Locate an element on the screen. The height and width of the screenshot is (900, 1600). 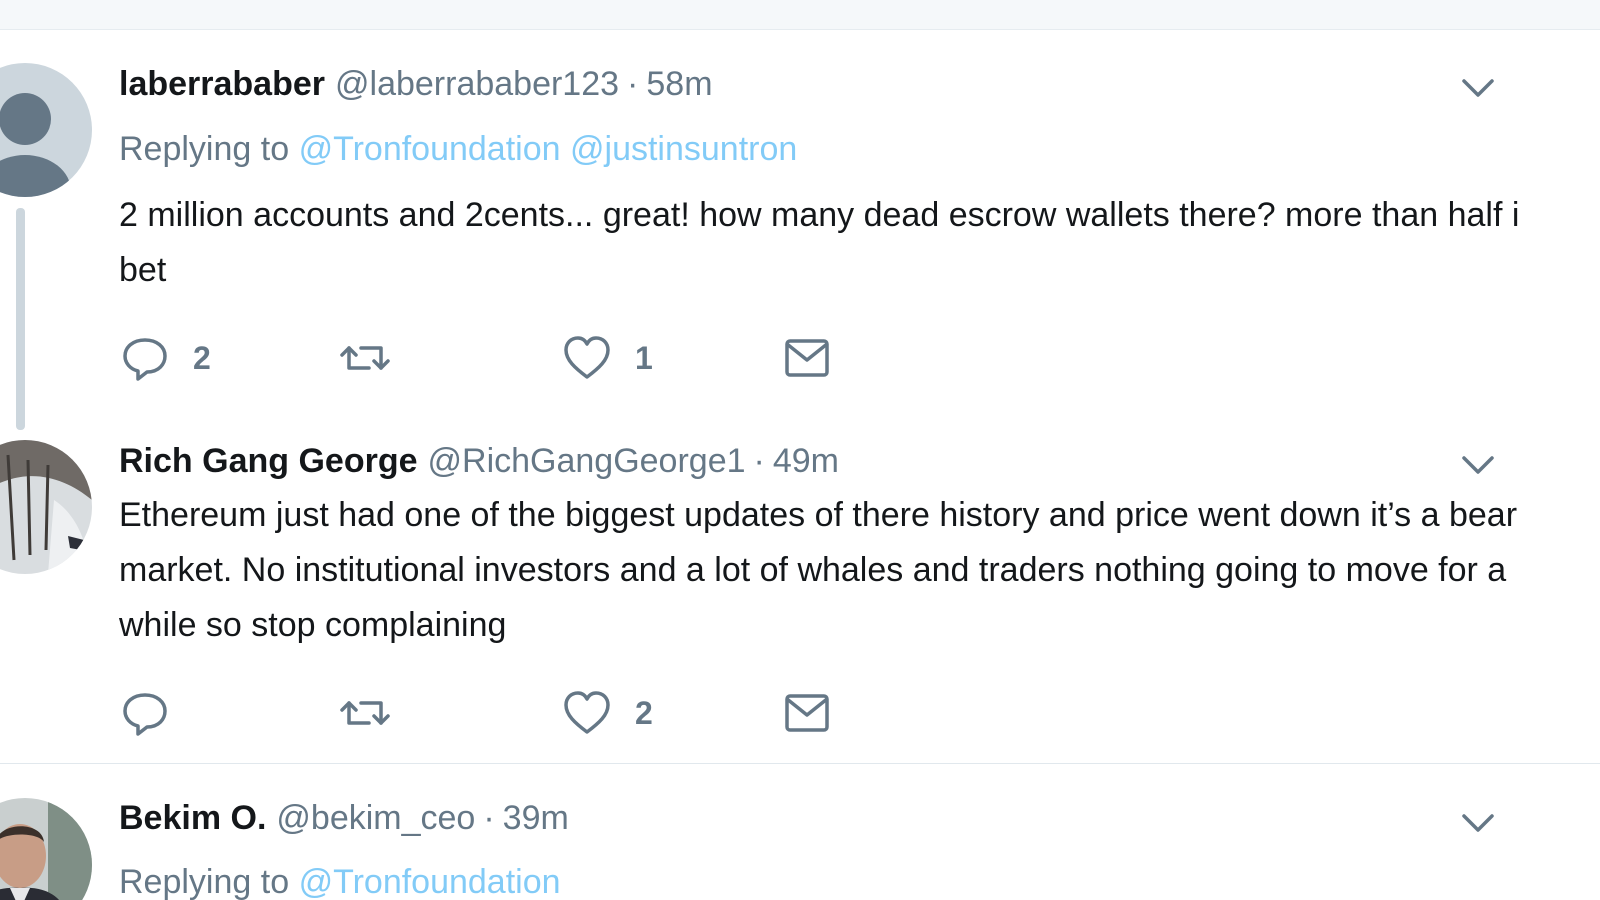
top-band is located at coordinates (800, 15).